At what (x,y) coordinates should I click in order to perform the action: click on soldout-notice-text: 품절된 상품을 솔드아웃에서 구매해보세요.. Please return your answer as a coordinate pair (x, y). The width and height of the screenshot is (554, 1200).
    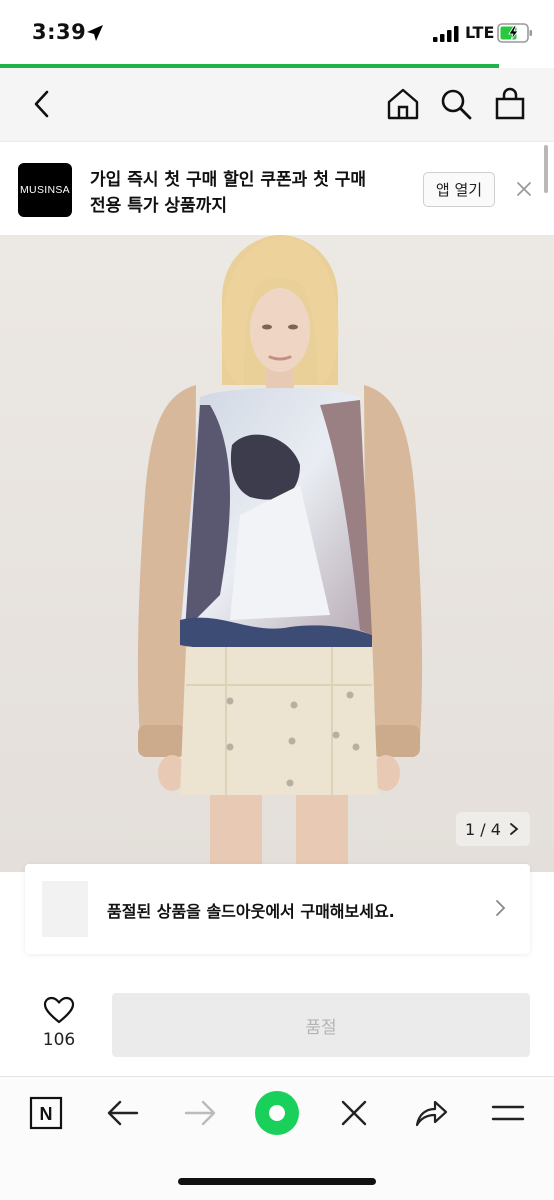
    Looking at the image, I should click on (251, 911).